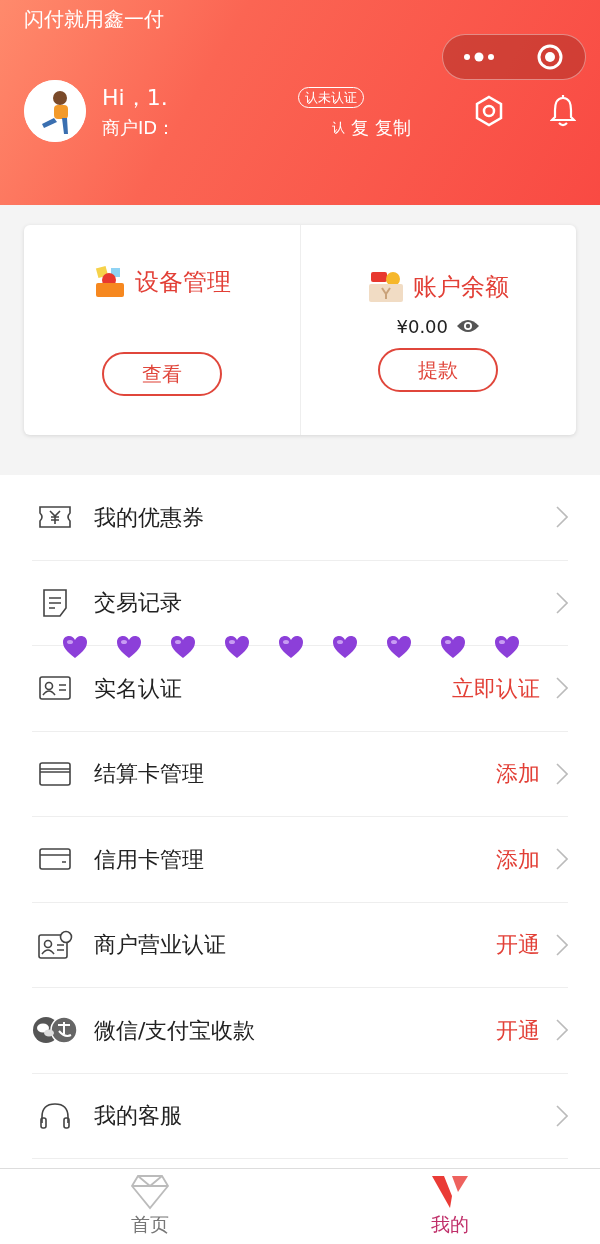 The height and width of the screenshot is (1244, 600). What do you see at coordinates (386, 286) in the screenshot?
I see `wallet-icon` at bounding box center [386, 286].